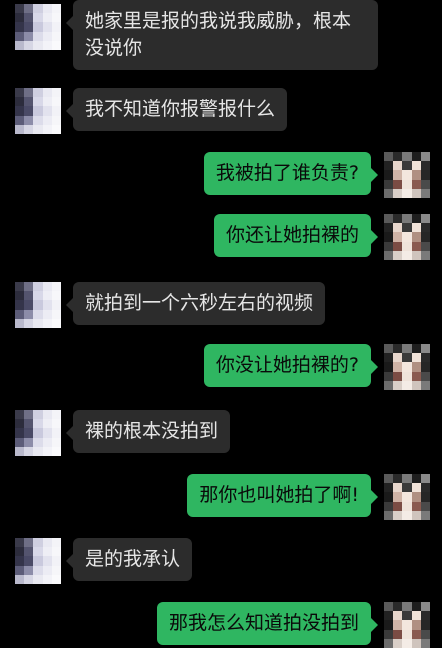 The height and width of the screenshot is (648, 442). I want to click on message-row-sent: 那你也叫她拍了啊!, so click(221, 497).